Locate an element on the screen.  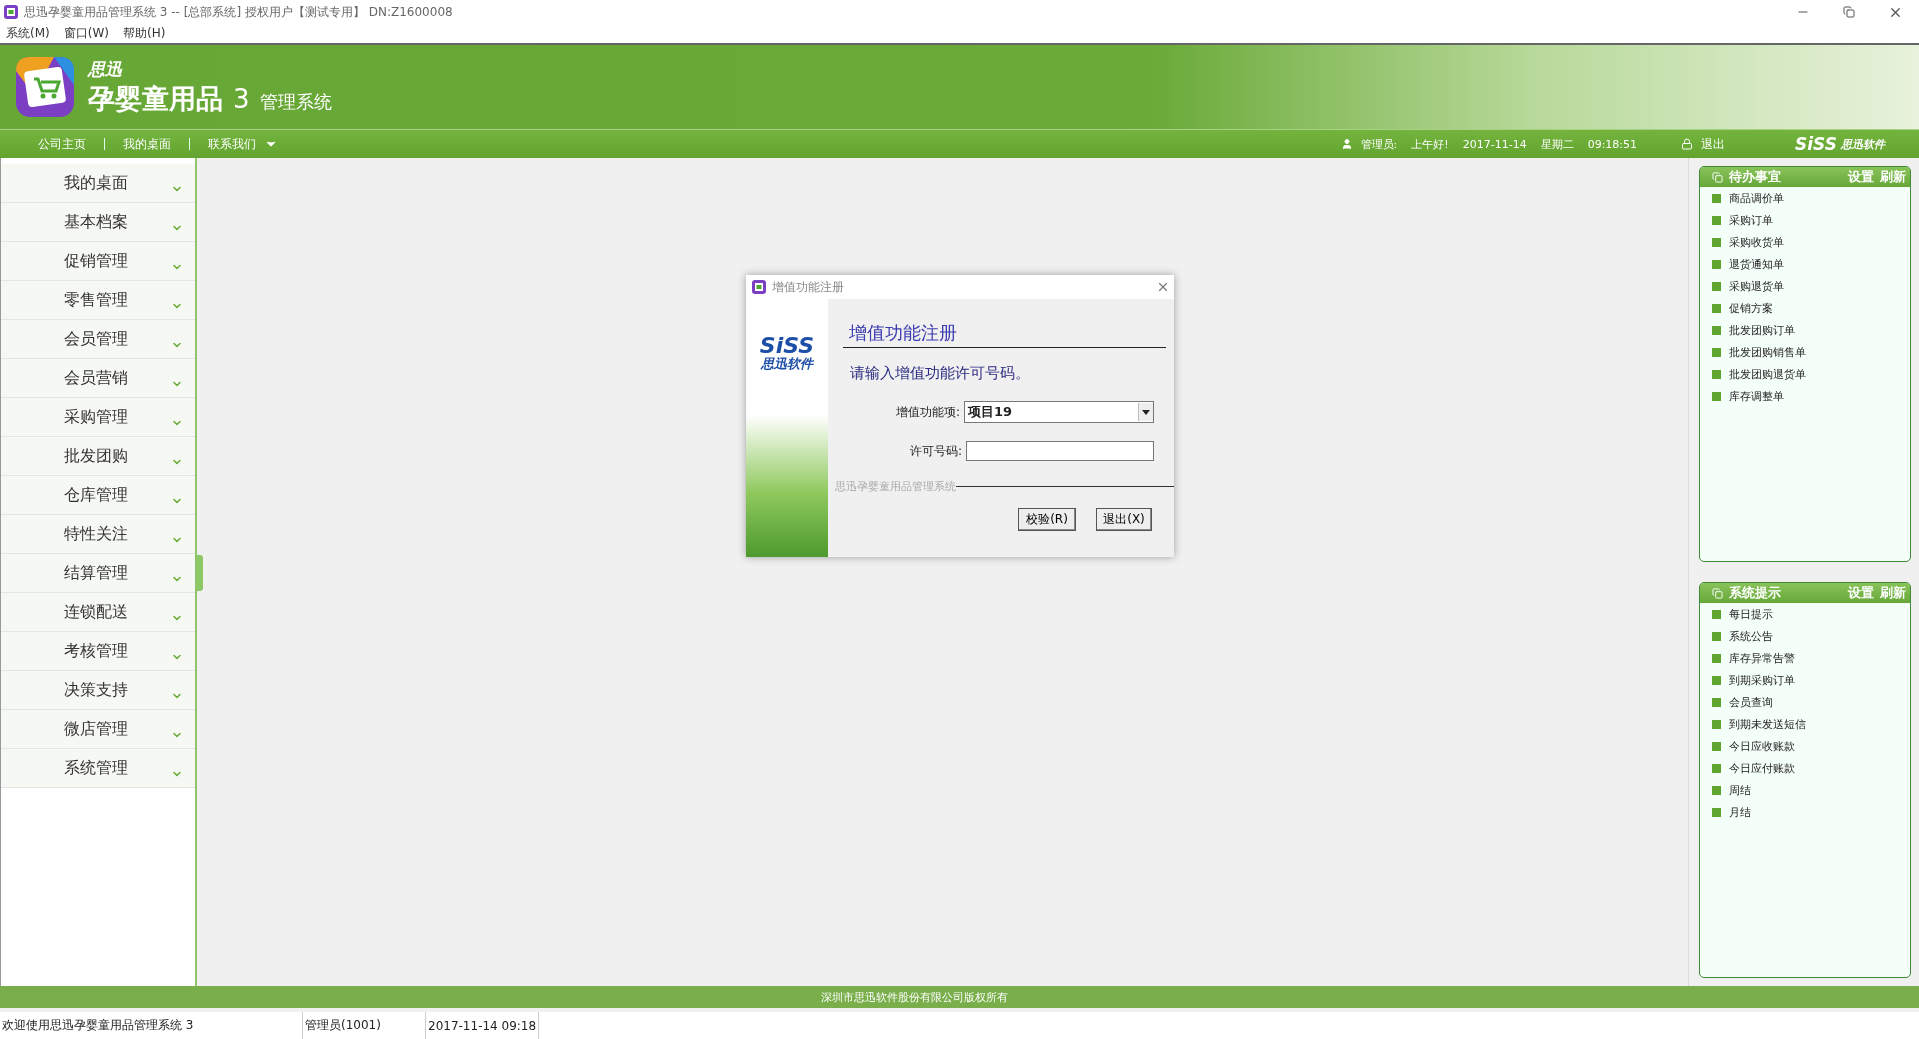
dropdown-arrow-icon is located at coordinates (1146, 412).